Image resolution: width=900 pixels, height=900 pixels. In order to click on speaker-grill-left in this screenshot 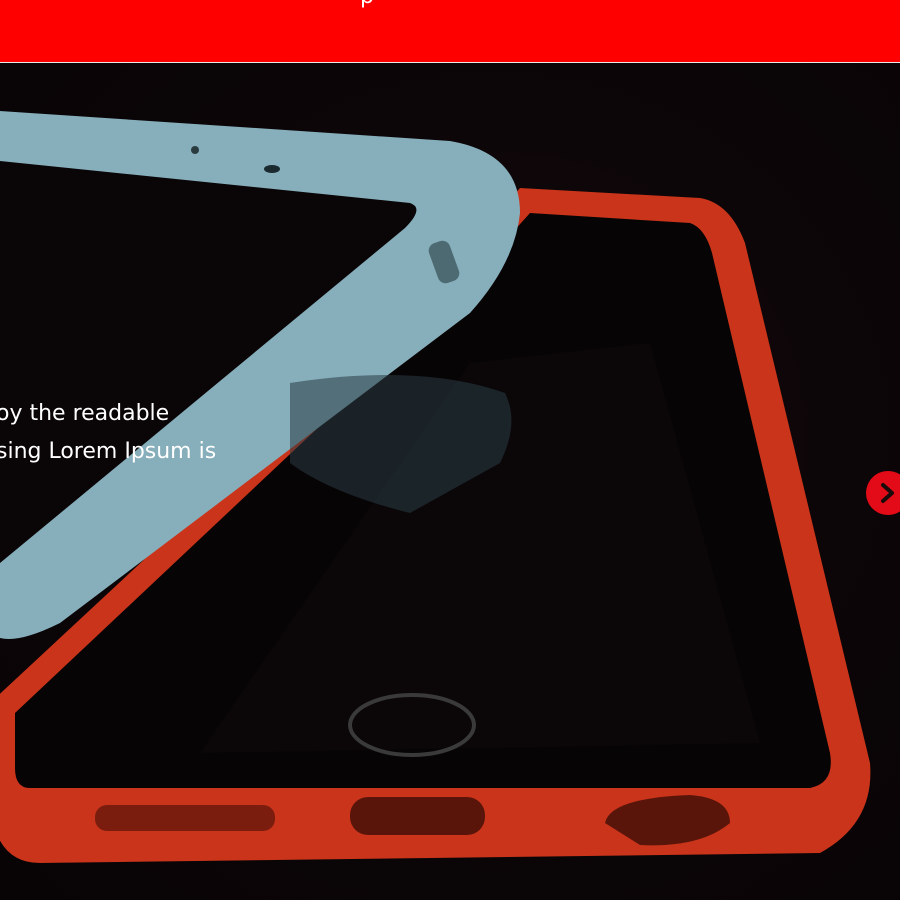, I will do `click(185, 818)`.